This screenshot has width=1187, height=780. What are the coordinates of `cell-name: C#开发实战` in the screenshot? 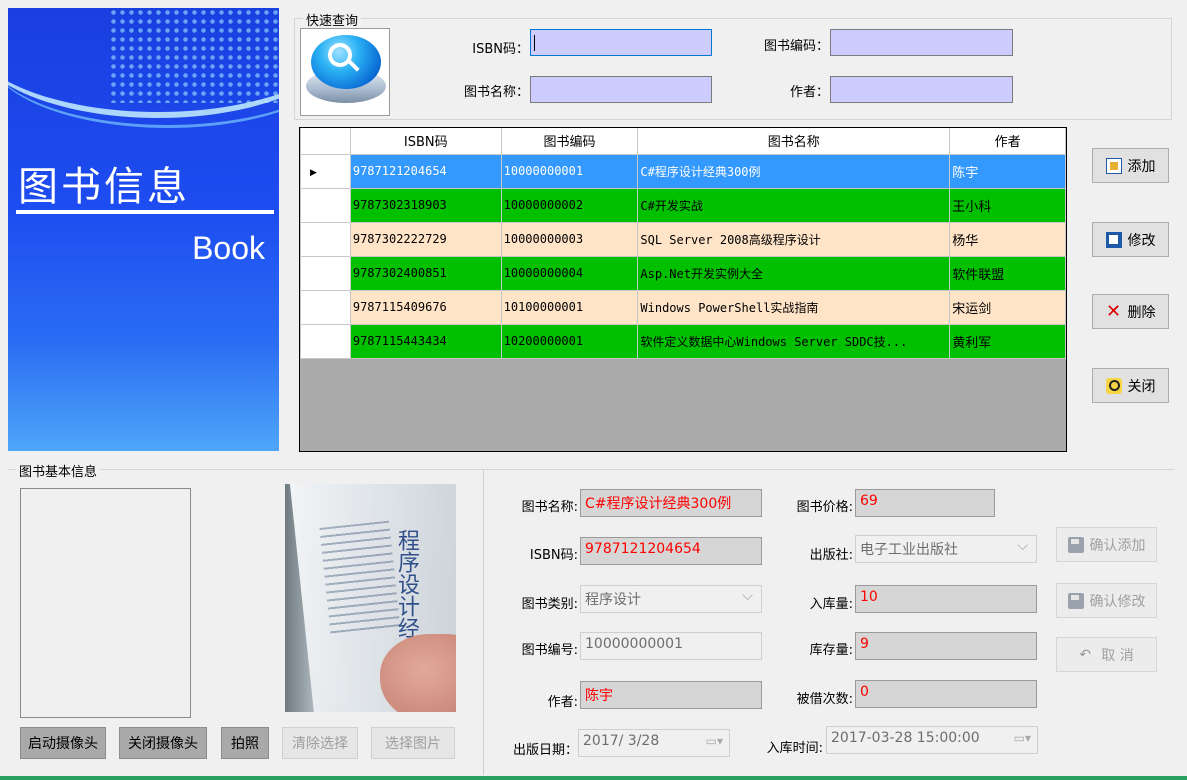 It's located at (794, 205).